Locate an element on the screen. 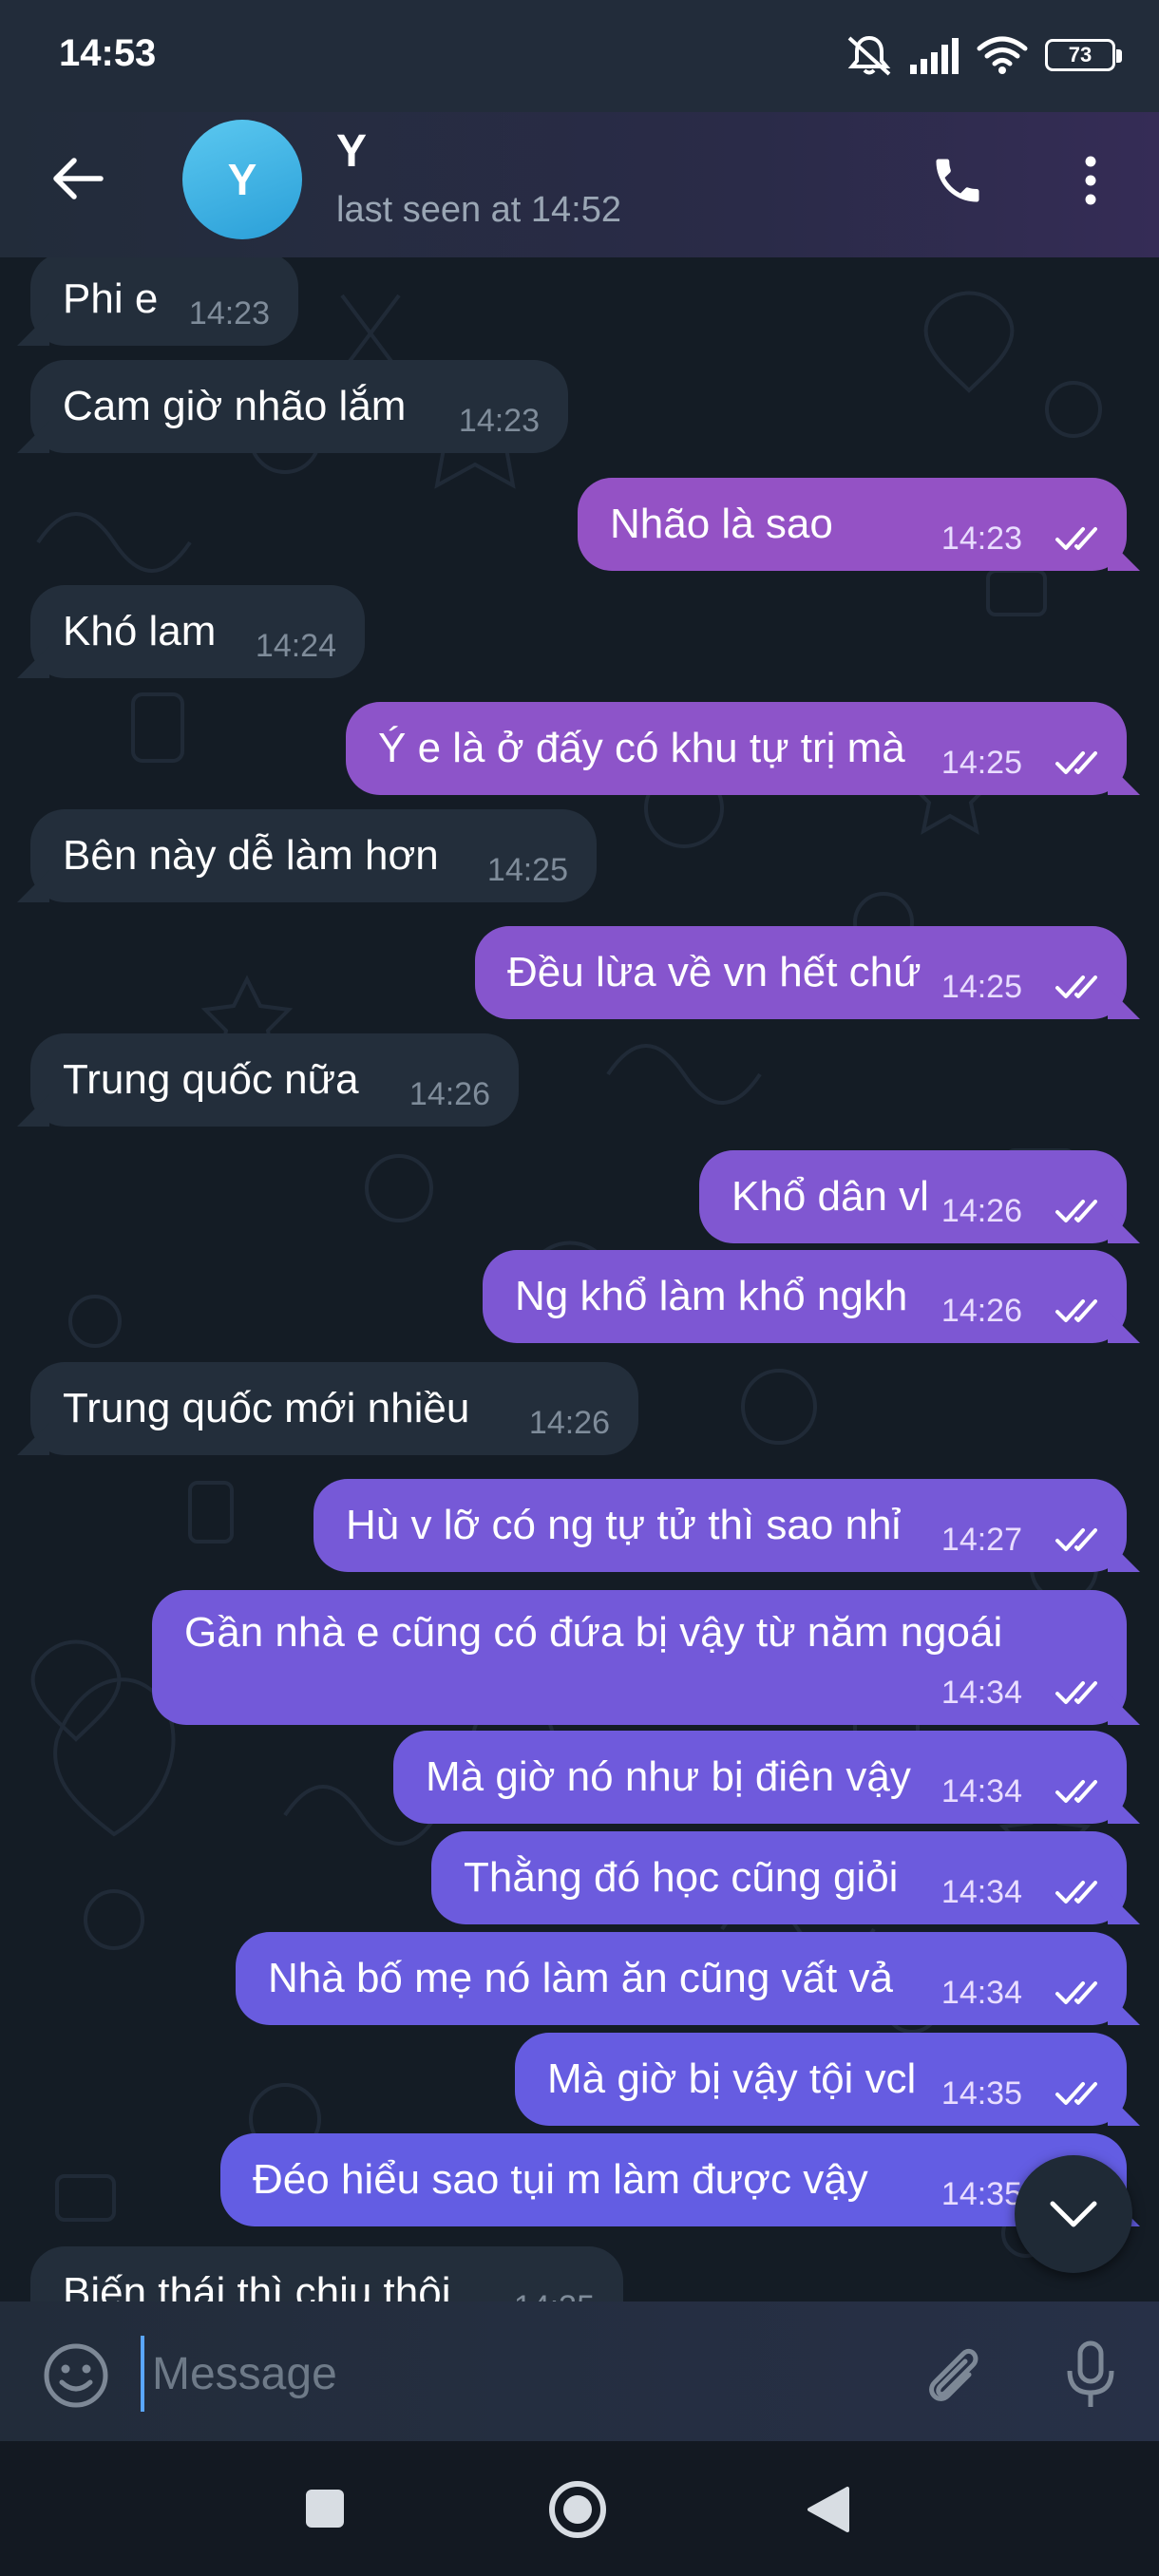 This screenshot has height=2576, width=1159. incoming-message-bubble: Biến thái thì chịu thôi 14:35 is located at coordinates (326, 2273).